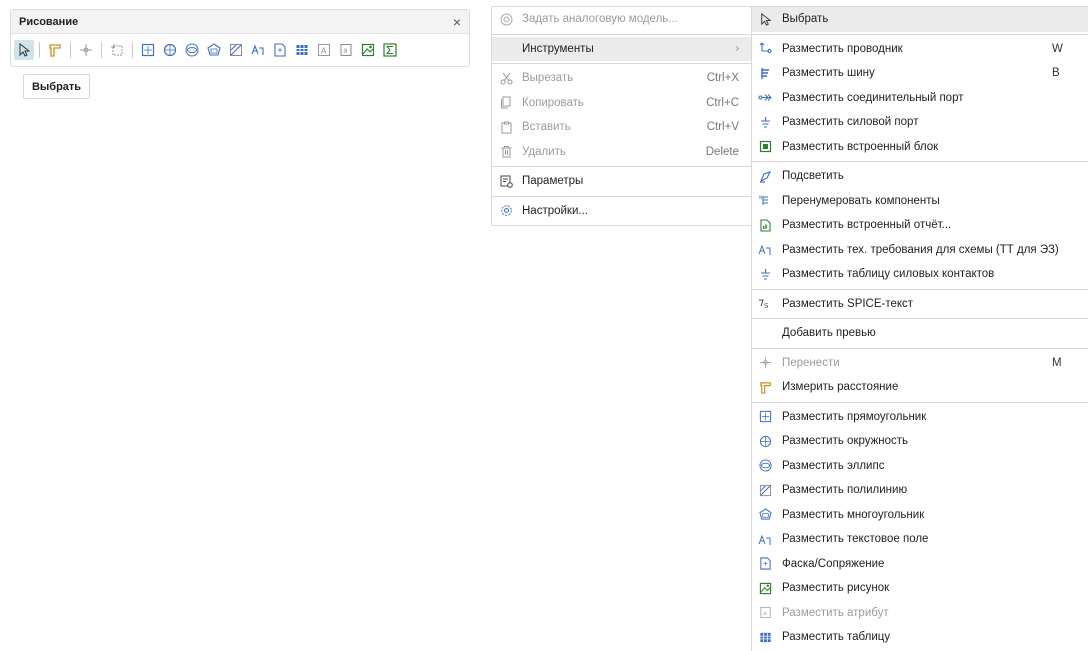 The image size is (1088, 651). I want to click on menu-item-move: Перенести M, so click(920, 363).